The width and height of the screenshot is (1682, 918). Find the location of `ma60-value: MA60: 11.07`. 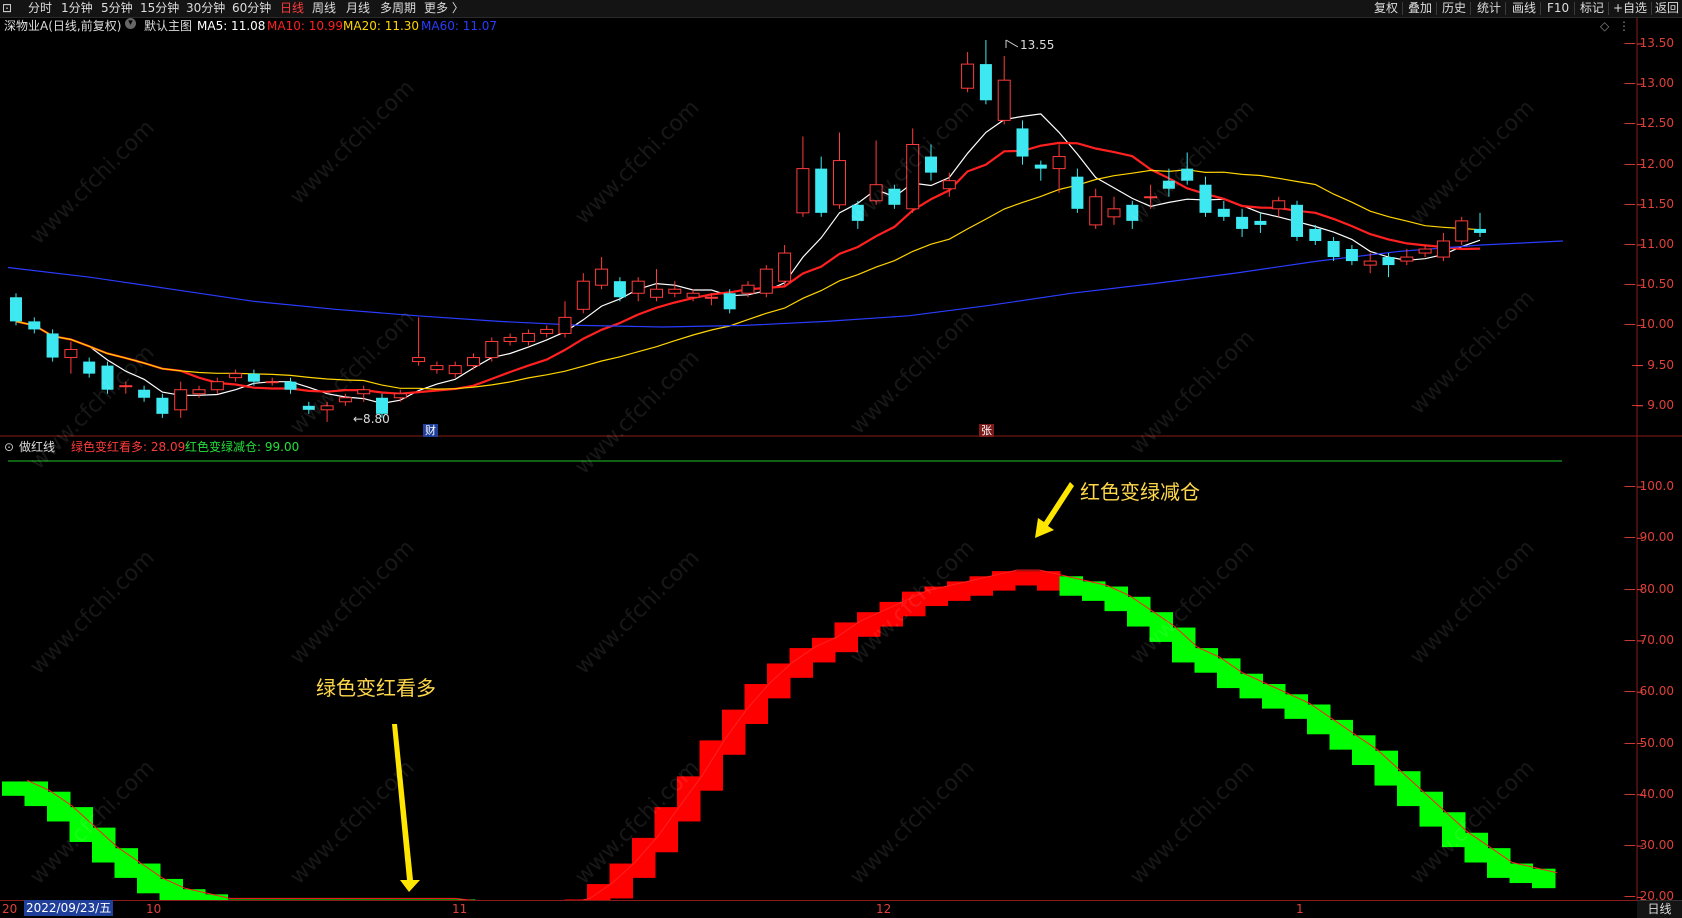

ma60-value: MA60: 11.07 is located at coordinates (459, 26).